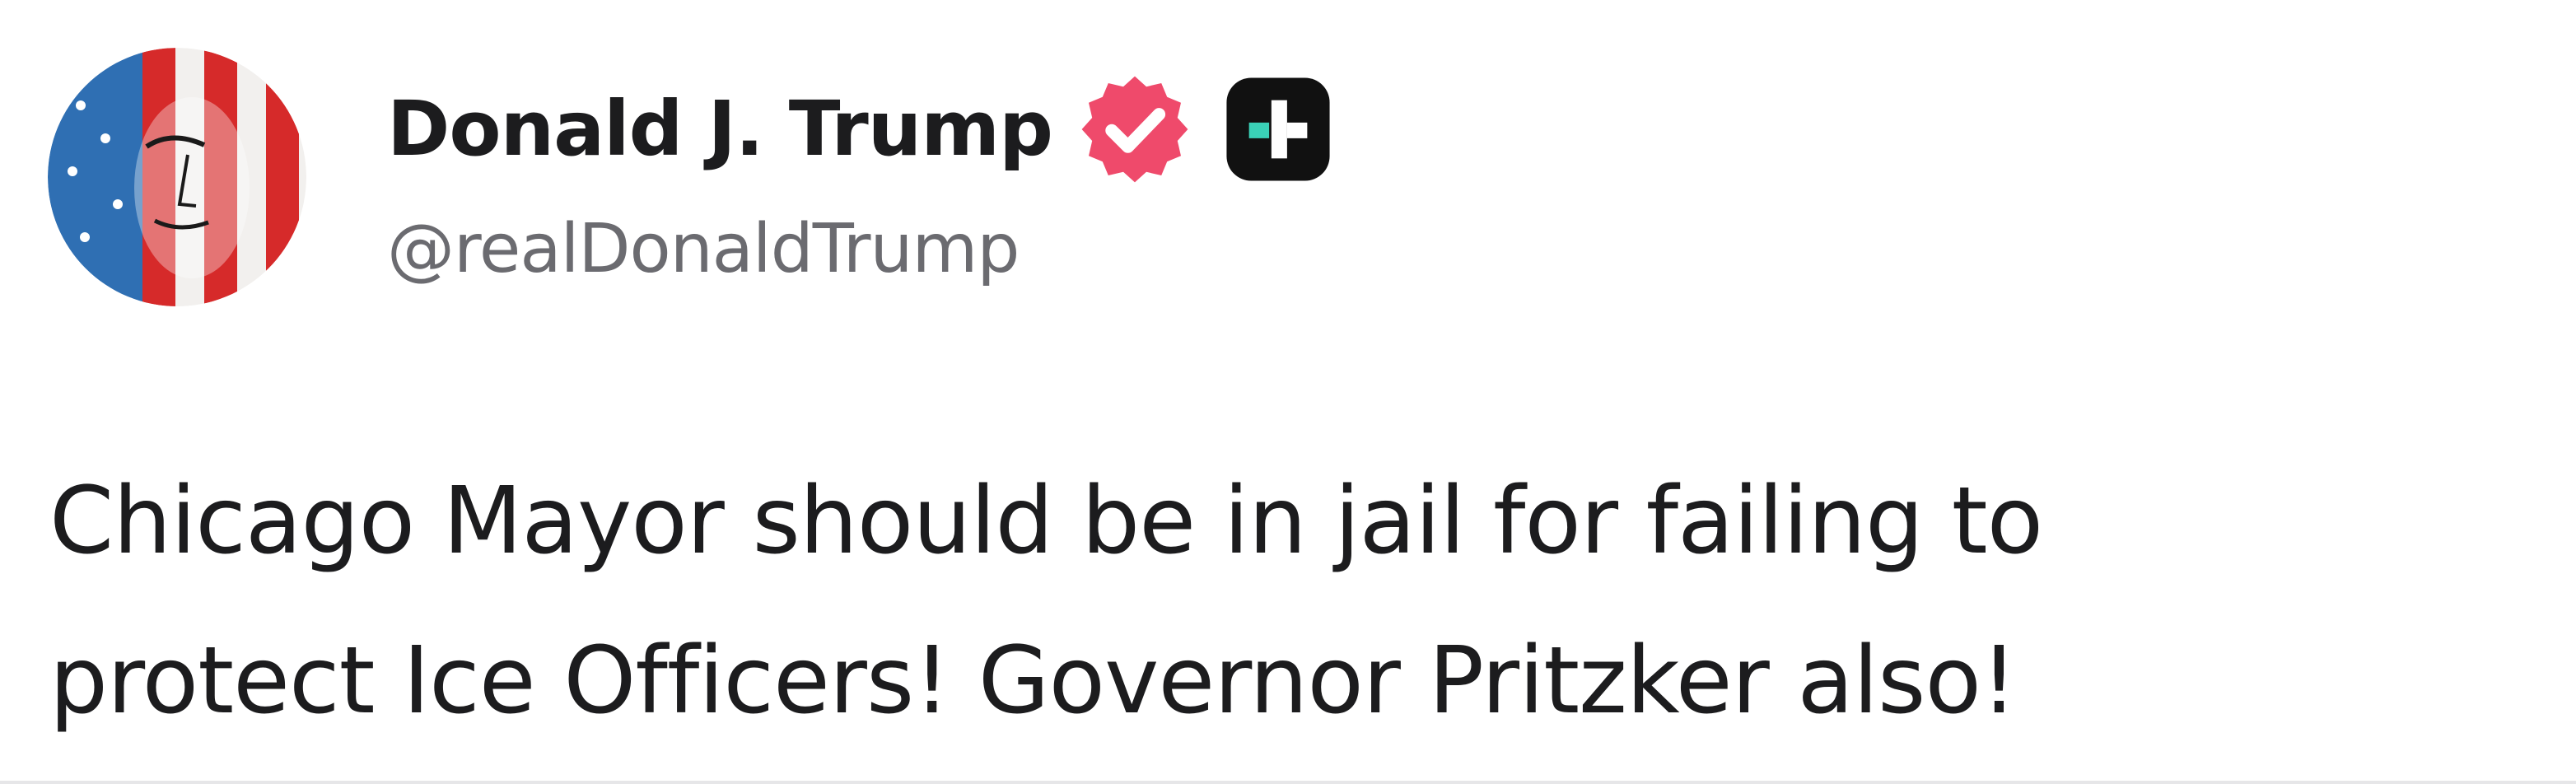  What do you see at coordinates (720, 129) in the screenshot?
I see `author-display-name: Donald J. Trump` at bounding box center [720, 129].